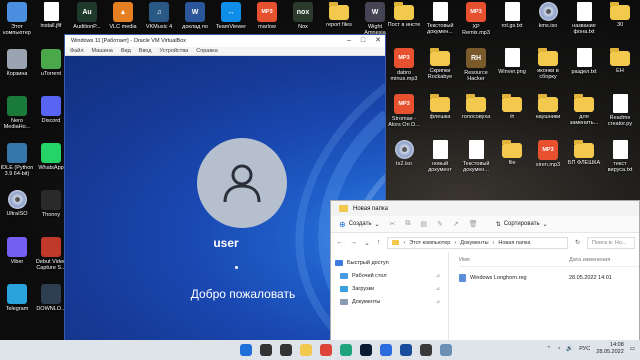 The width and height of the screenshot is (640, 360). What do you see at coordinates (102, 51) in the screenshot?
I see `menu-machine: Машина` at bounding box center [102, 51].